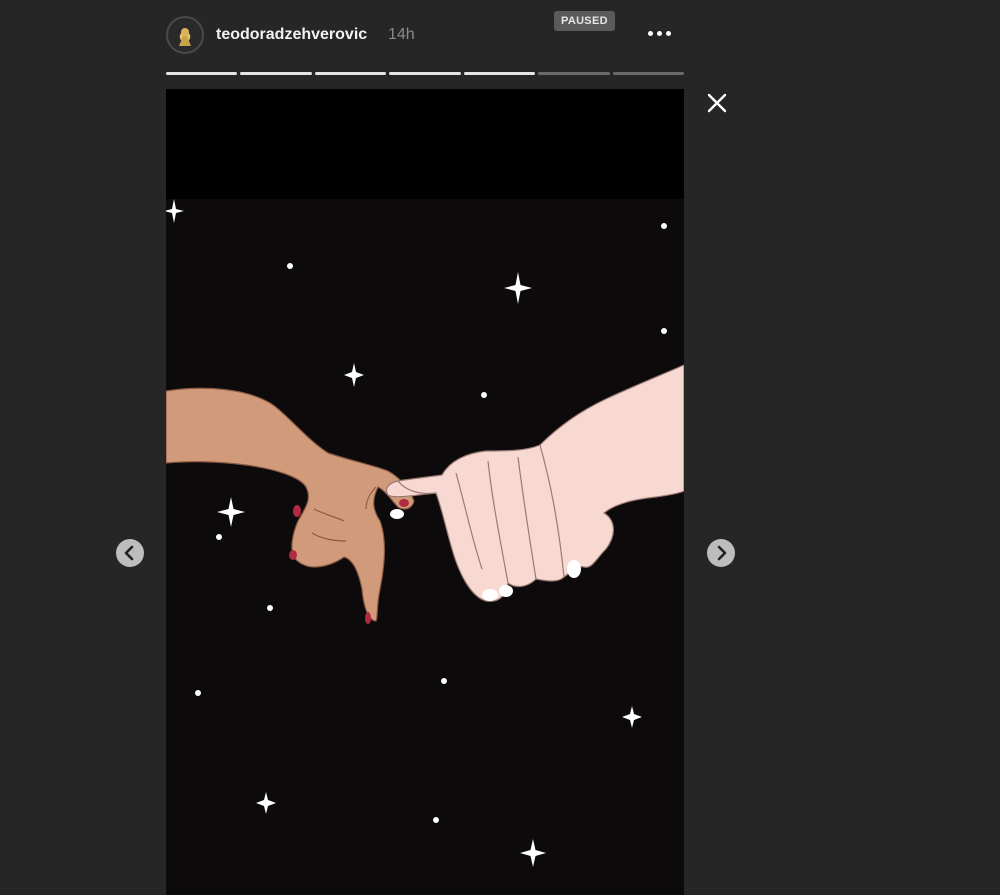 Image resolution: width=1000 pixels, height=895 pixels. I want to click on story-progress-bar, so click(425, 73).